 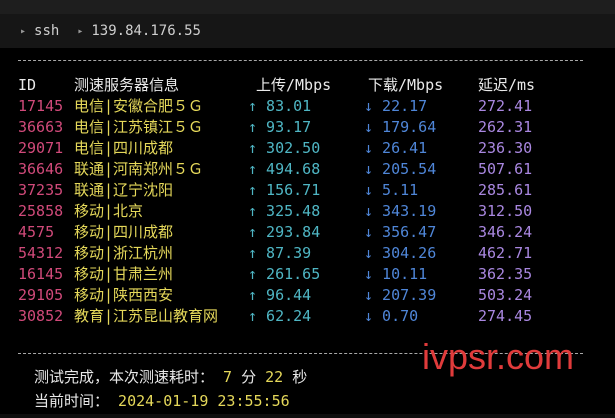 What do you see at coordinates (505, 211) in the screenshot?
I see `cell-latency: 312.50` at bounding box center [505, 211].